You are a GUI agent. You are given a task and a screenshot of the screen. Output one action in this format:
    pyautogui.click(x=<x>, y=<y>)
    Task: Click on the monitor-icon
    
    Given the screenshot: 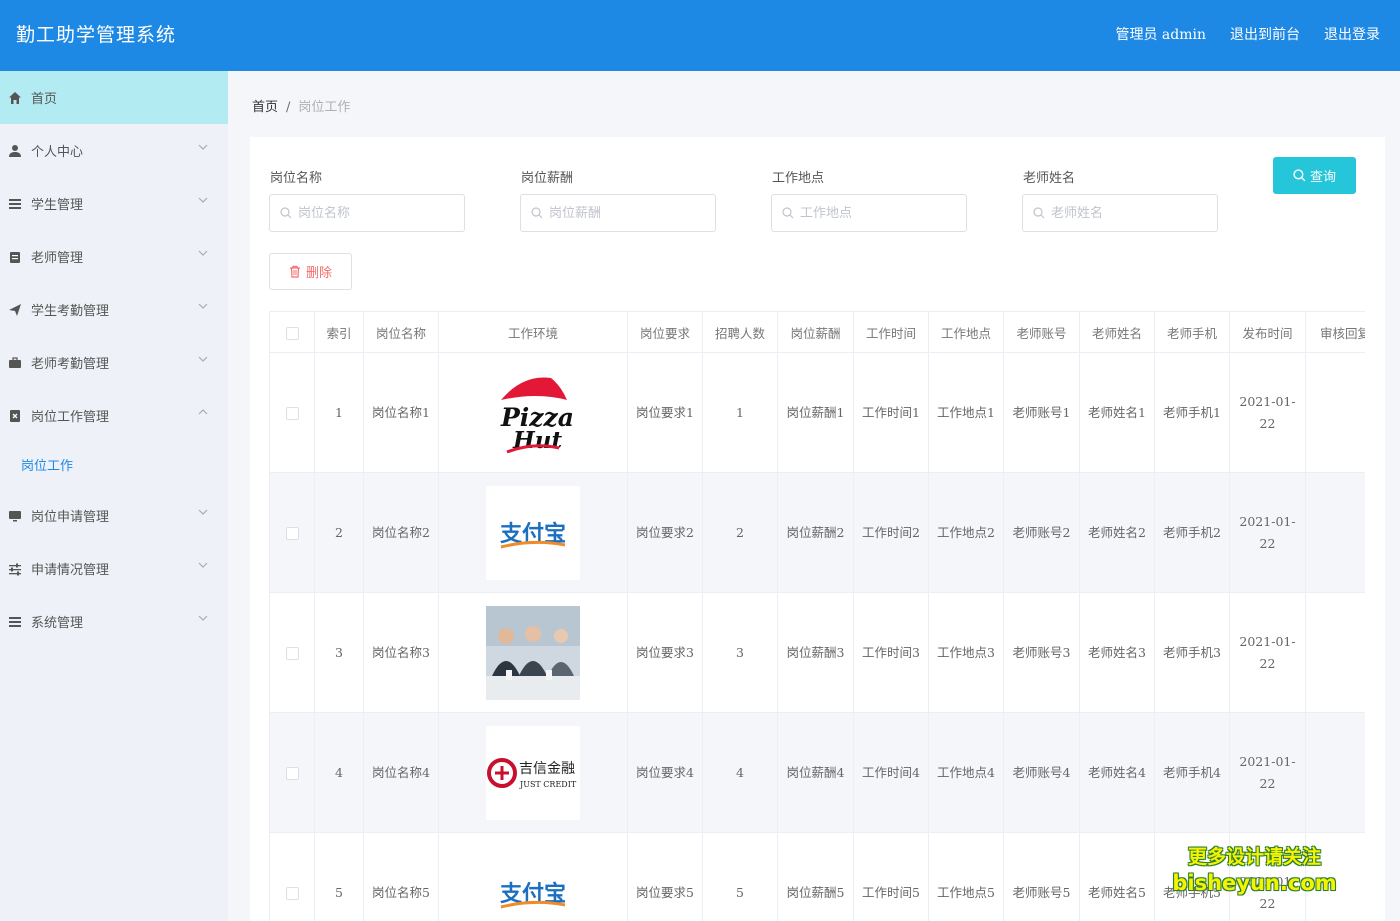 What is the action you would take?
    pyautogui.click(x=15, y=516)
    